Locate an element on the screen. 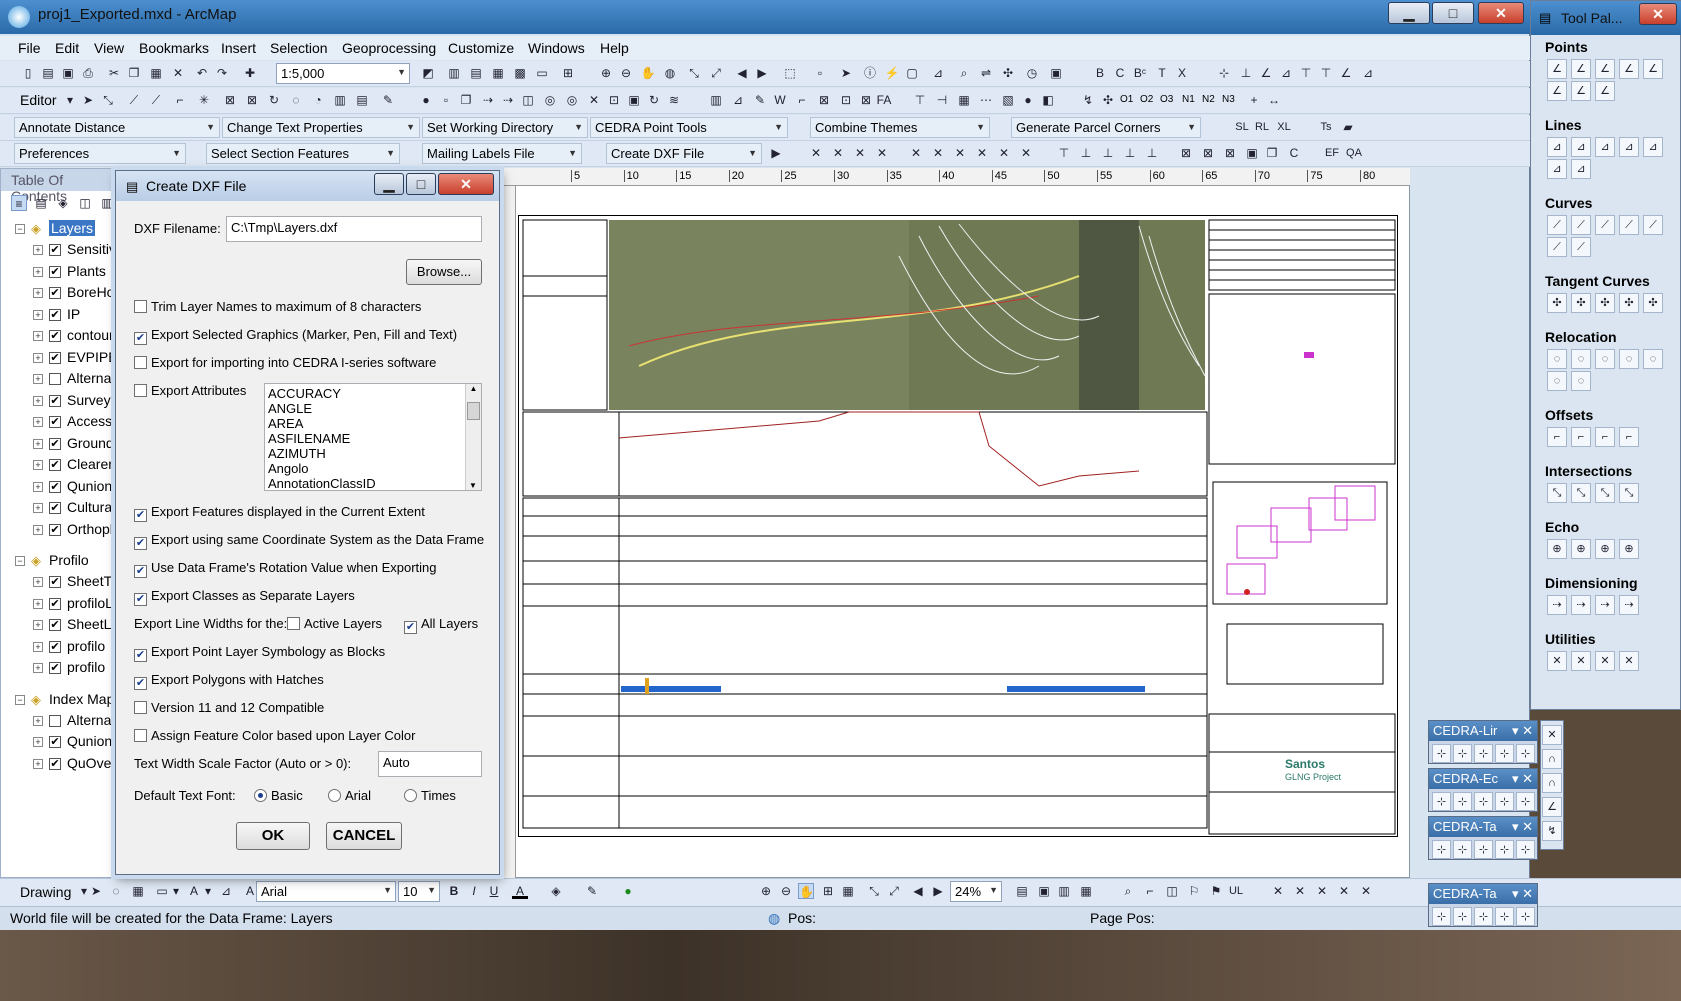 This screenshot has width=1681, height=1001. menu-bookmarks: Bookmarks is located at coordinates (174, 48).